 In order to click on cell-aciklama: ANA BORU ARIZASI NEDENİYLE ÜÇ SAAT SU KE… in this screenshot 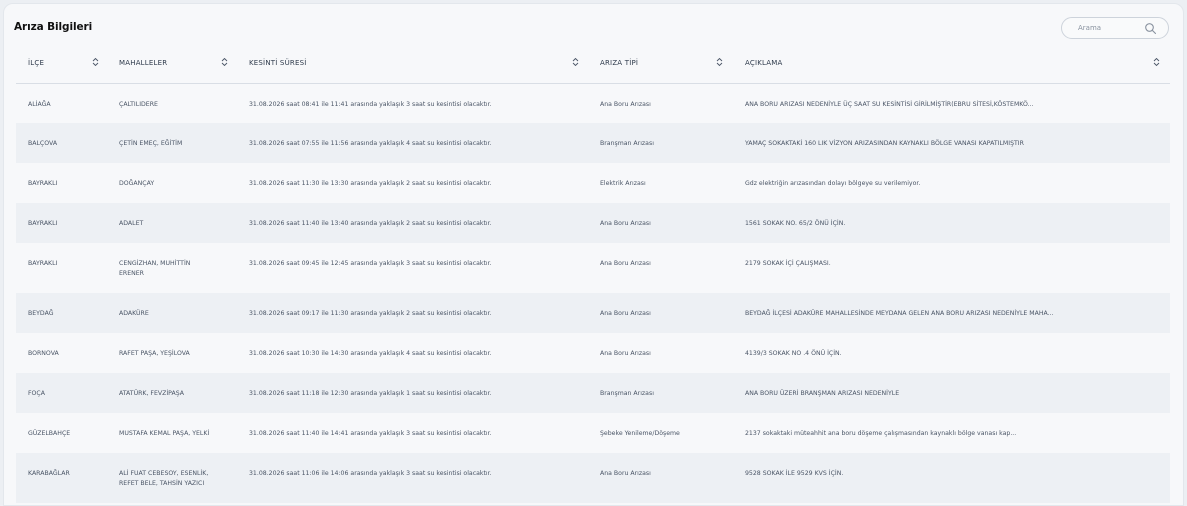, I will do `click(951, 103)`.